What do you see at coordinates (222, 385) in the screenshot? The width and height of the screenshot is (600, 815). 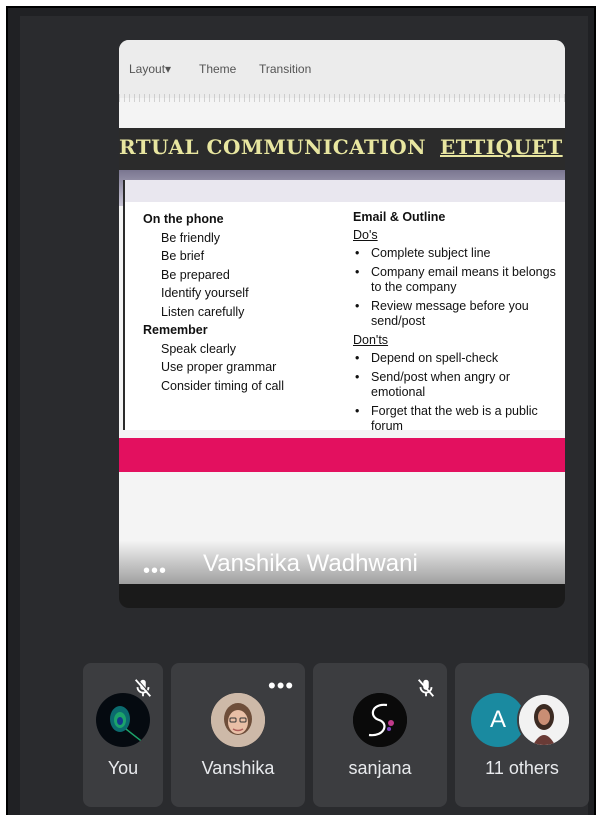 I see `remember-item: Consider timing of call` at bounding box center [222, 385].